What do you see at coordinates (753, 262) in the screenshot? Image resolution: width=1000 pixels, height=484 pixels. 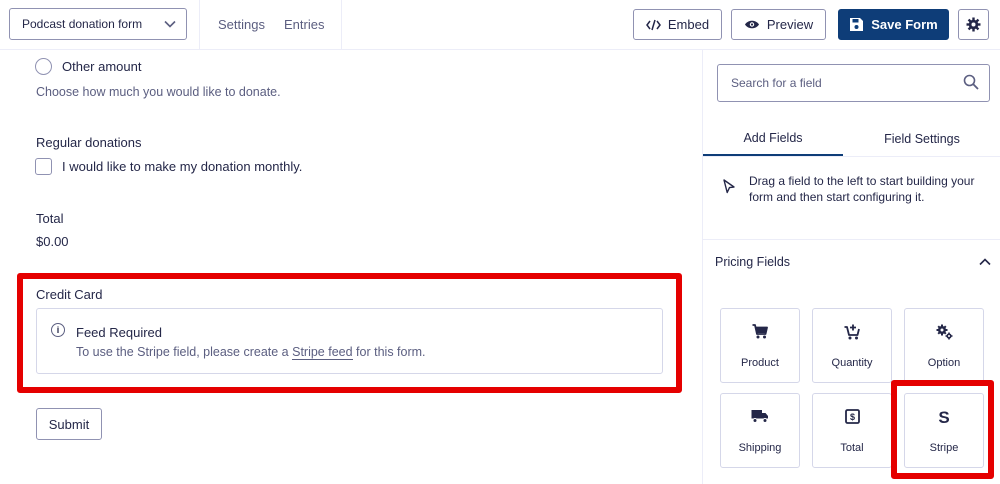 I see `pricing-fields-title: Pricing Fields` at bounding box center [753, 262].